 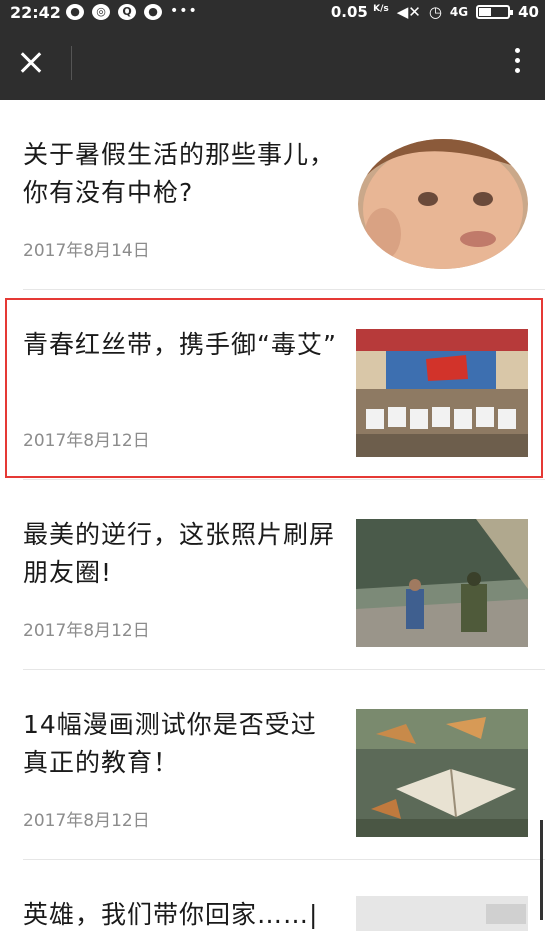 What do you see at coordinates (101, 12) in the screenshot?
I see `weibo-icon: ◎` at bounding box center [101, 12].